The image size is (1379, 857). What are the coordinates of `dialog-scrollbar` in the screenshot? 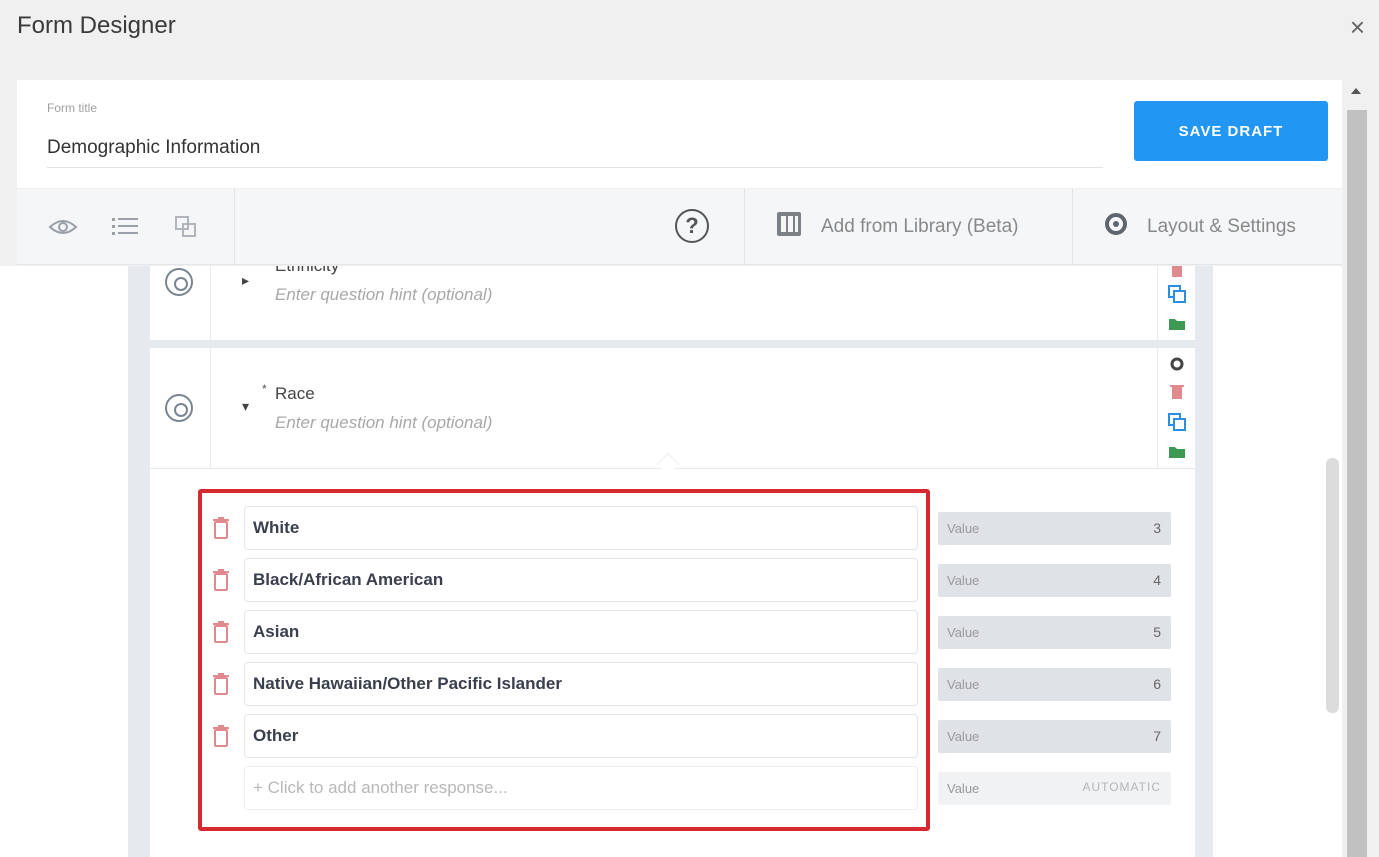 It's located at (1356, 468).